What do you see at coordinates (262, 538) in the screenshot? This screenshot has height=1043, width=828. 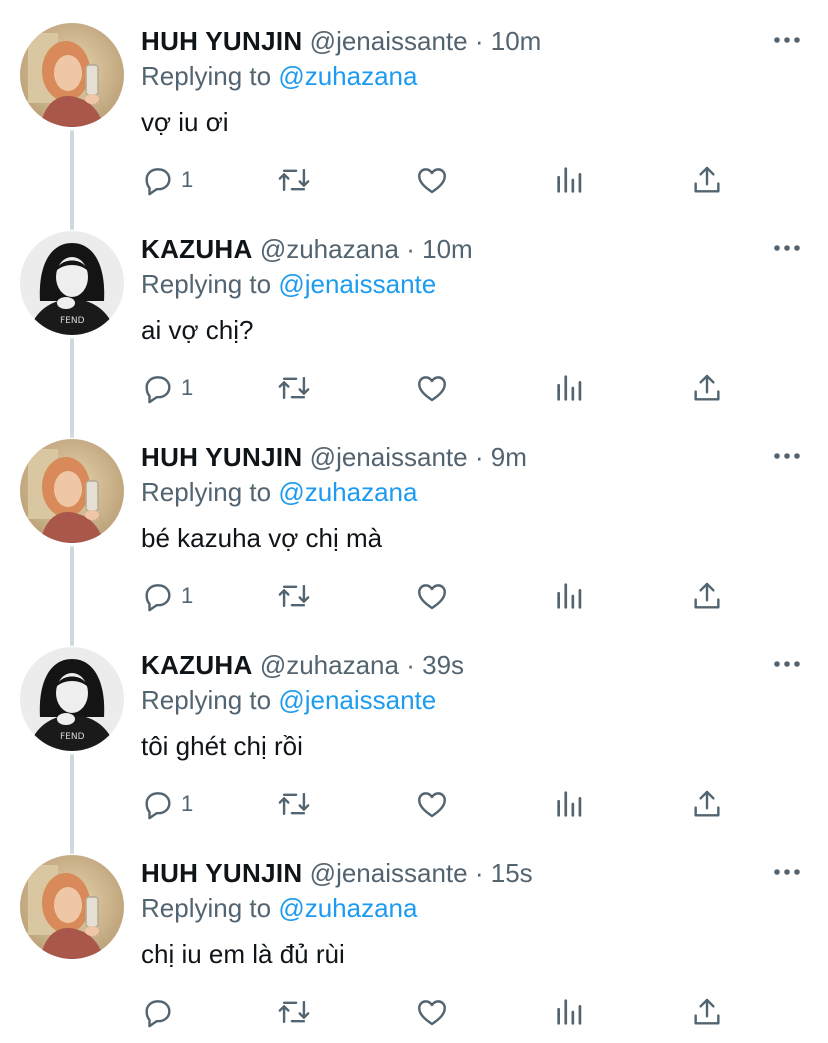 I see `tweet-text: bé kazuha vợ chị mà` at bounding box center [262, 538].